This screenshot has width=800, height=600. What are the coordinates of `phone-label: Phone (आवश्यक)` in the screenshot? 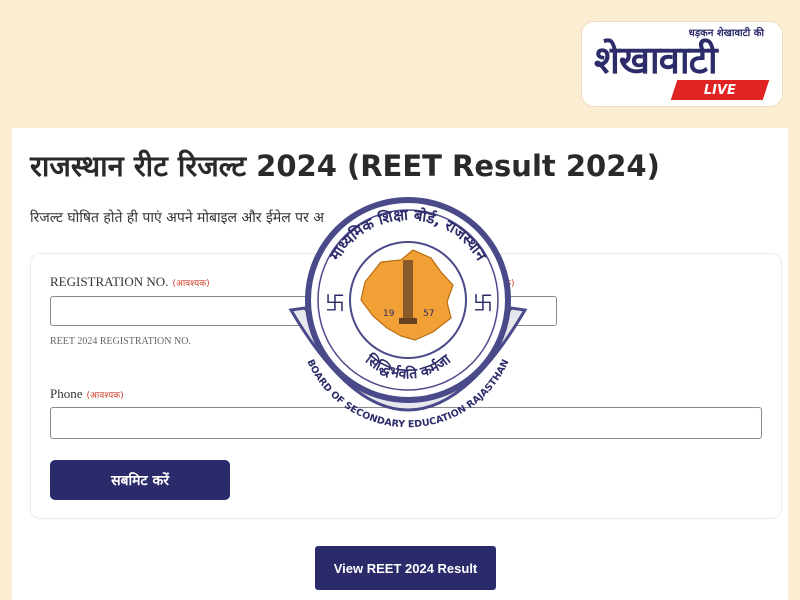 It's located at (87, 393).